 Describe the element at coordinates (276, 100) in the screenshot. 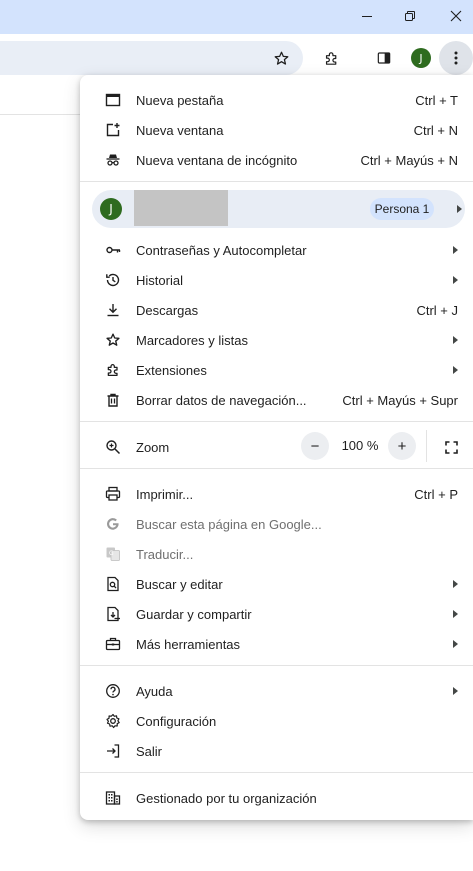

I see `menu-item-new-tab: Nueva pestaña Ctrl + T` at that location.